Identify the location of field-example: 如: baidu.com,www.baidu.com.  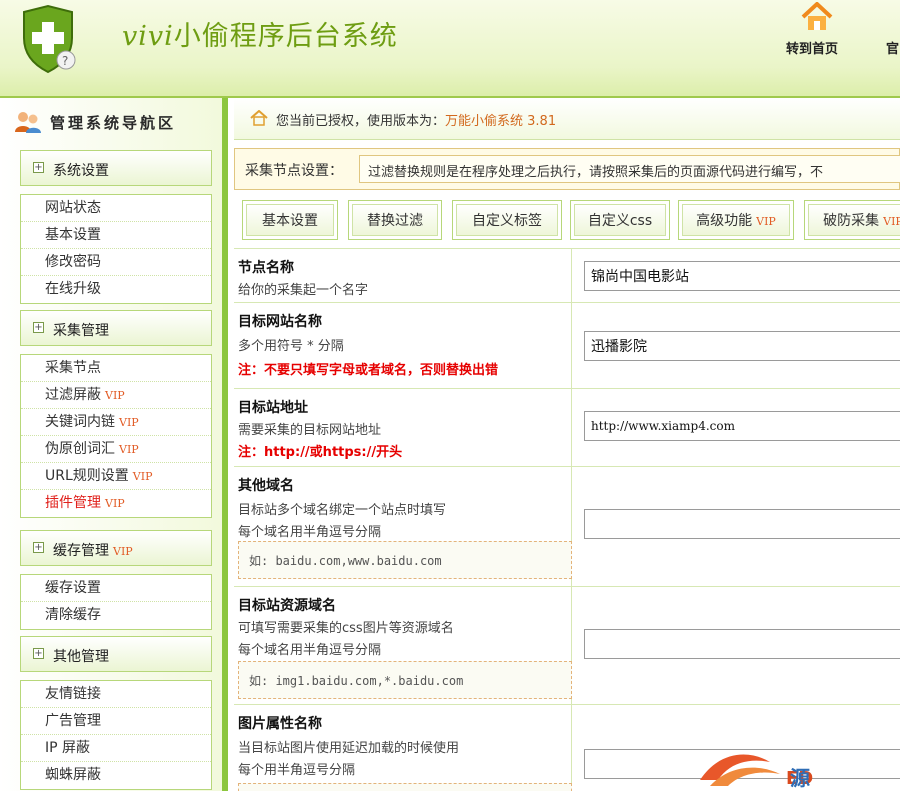
(405, 560).